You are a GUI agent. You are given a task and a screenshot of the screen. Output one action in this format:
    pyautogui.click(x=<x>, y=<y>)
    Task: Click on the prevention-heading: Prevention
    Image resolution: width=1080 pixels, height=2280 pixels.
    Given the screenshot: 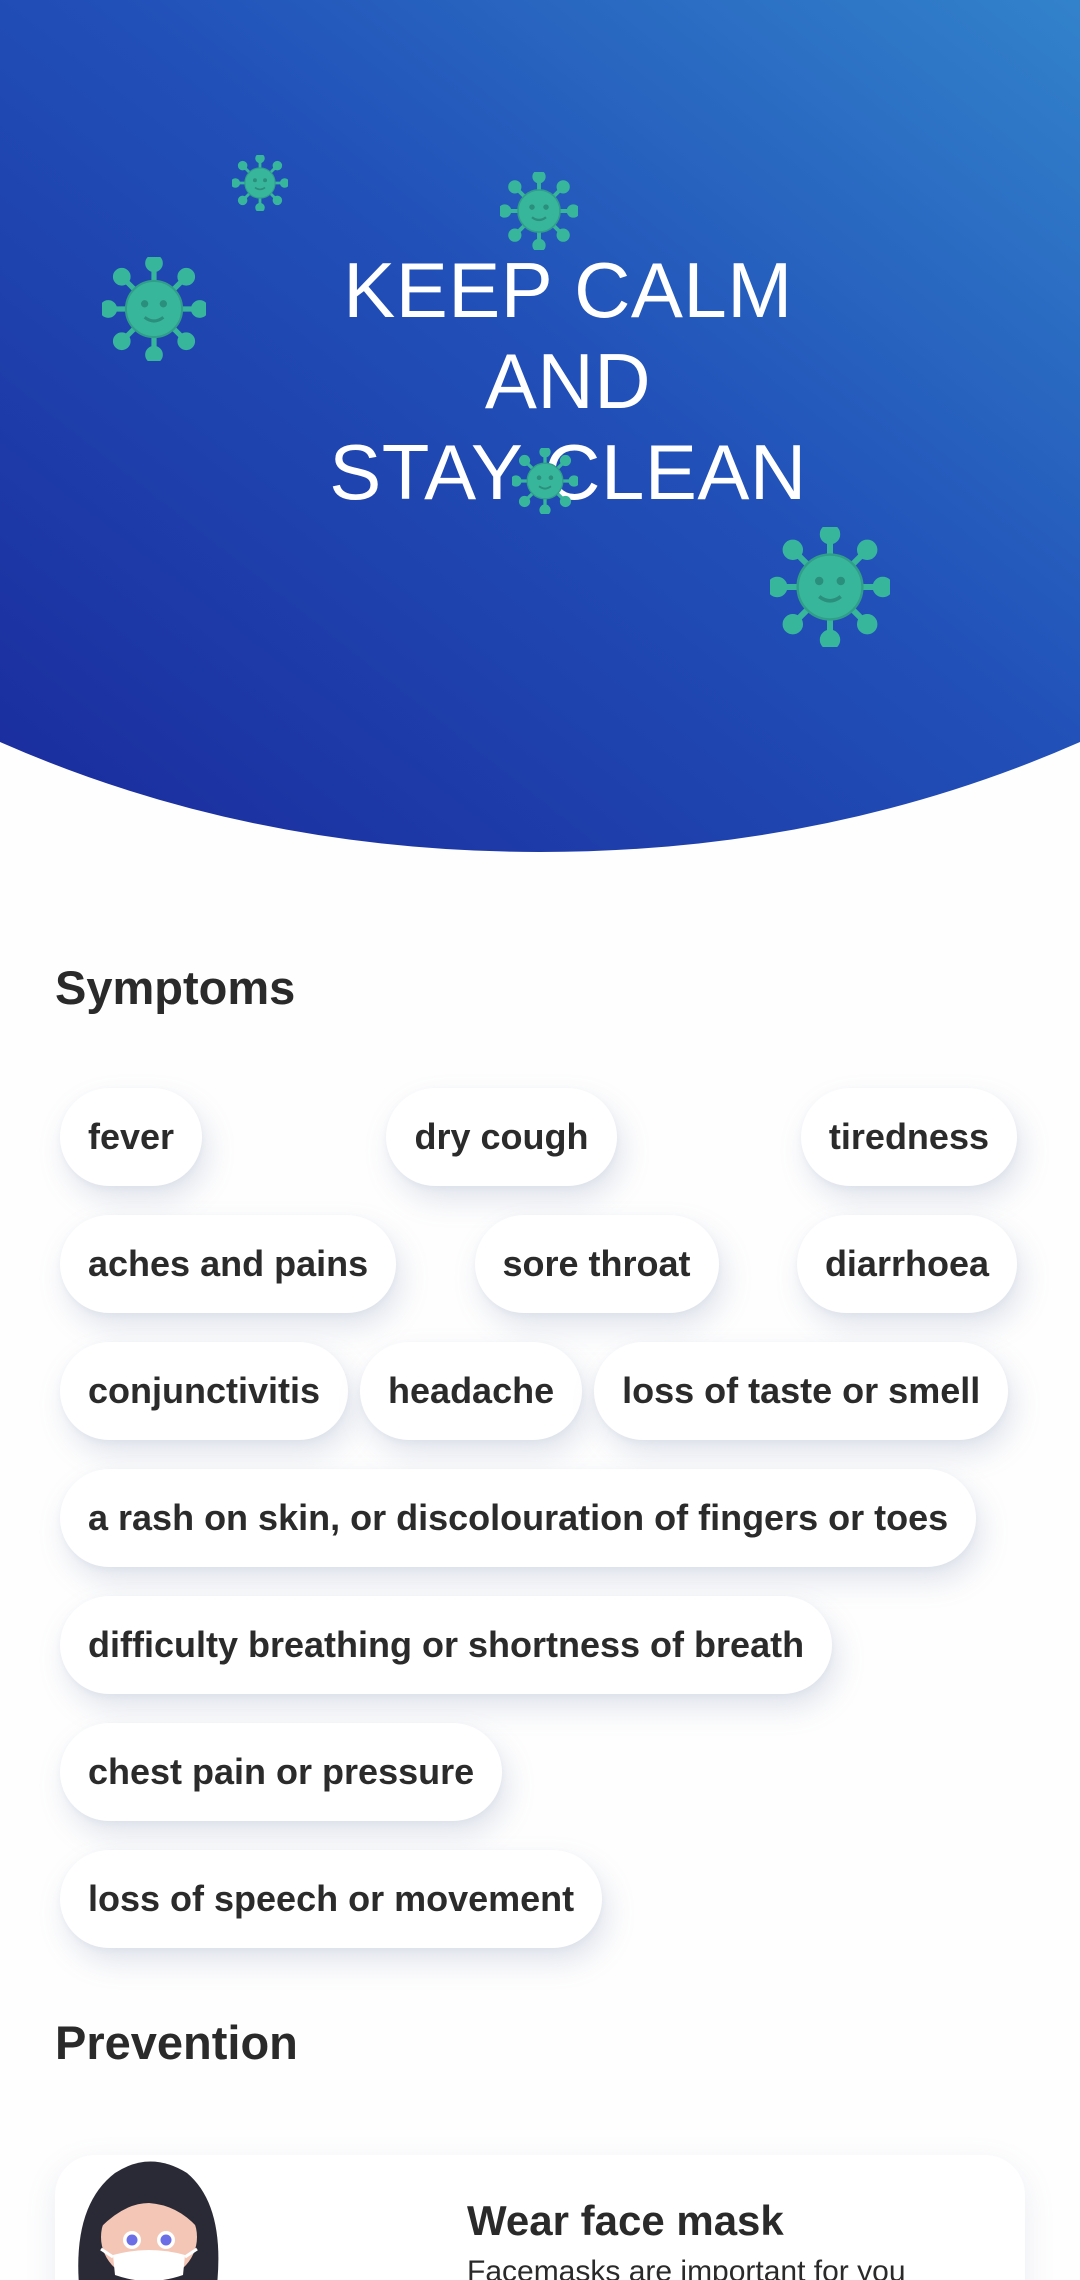 What is the action you would take?
    pyautogui.click(x=176, y=2042)
    